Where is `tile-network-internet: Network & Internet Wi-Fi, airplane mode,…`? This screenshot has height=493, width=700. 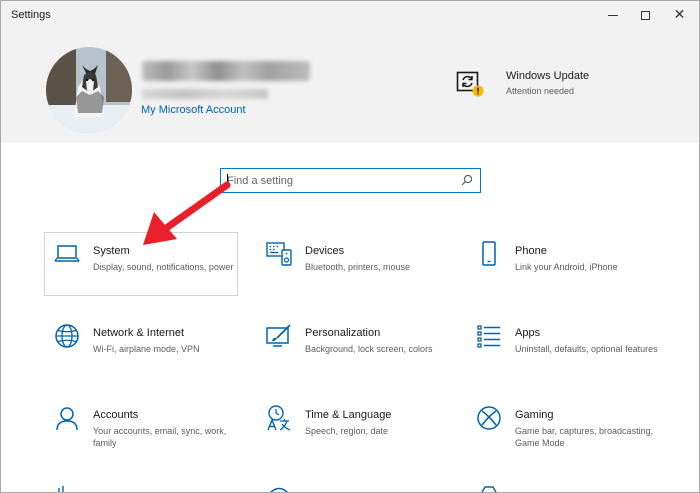
tile-network-internet: Network & Internet Wi-Fi, airplane mode,… is located at coordinates (141, 346).